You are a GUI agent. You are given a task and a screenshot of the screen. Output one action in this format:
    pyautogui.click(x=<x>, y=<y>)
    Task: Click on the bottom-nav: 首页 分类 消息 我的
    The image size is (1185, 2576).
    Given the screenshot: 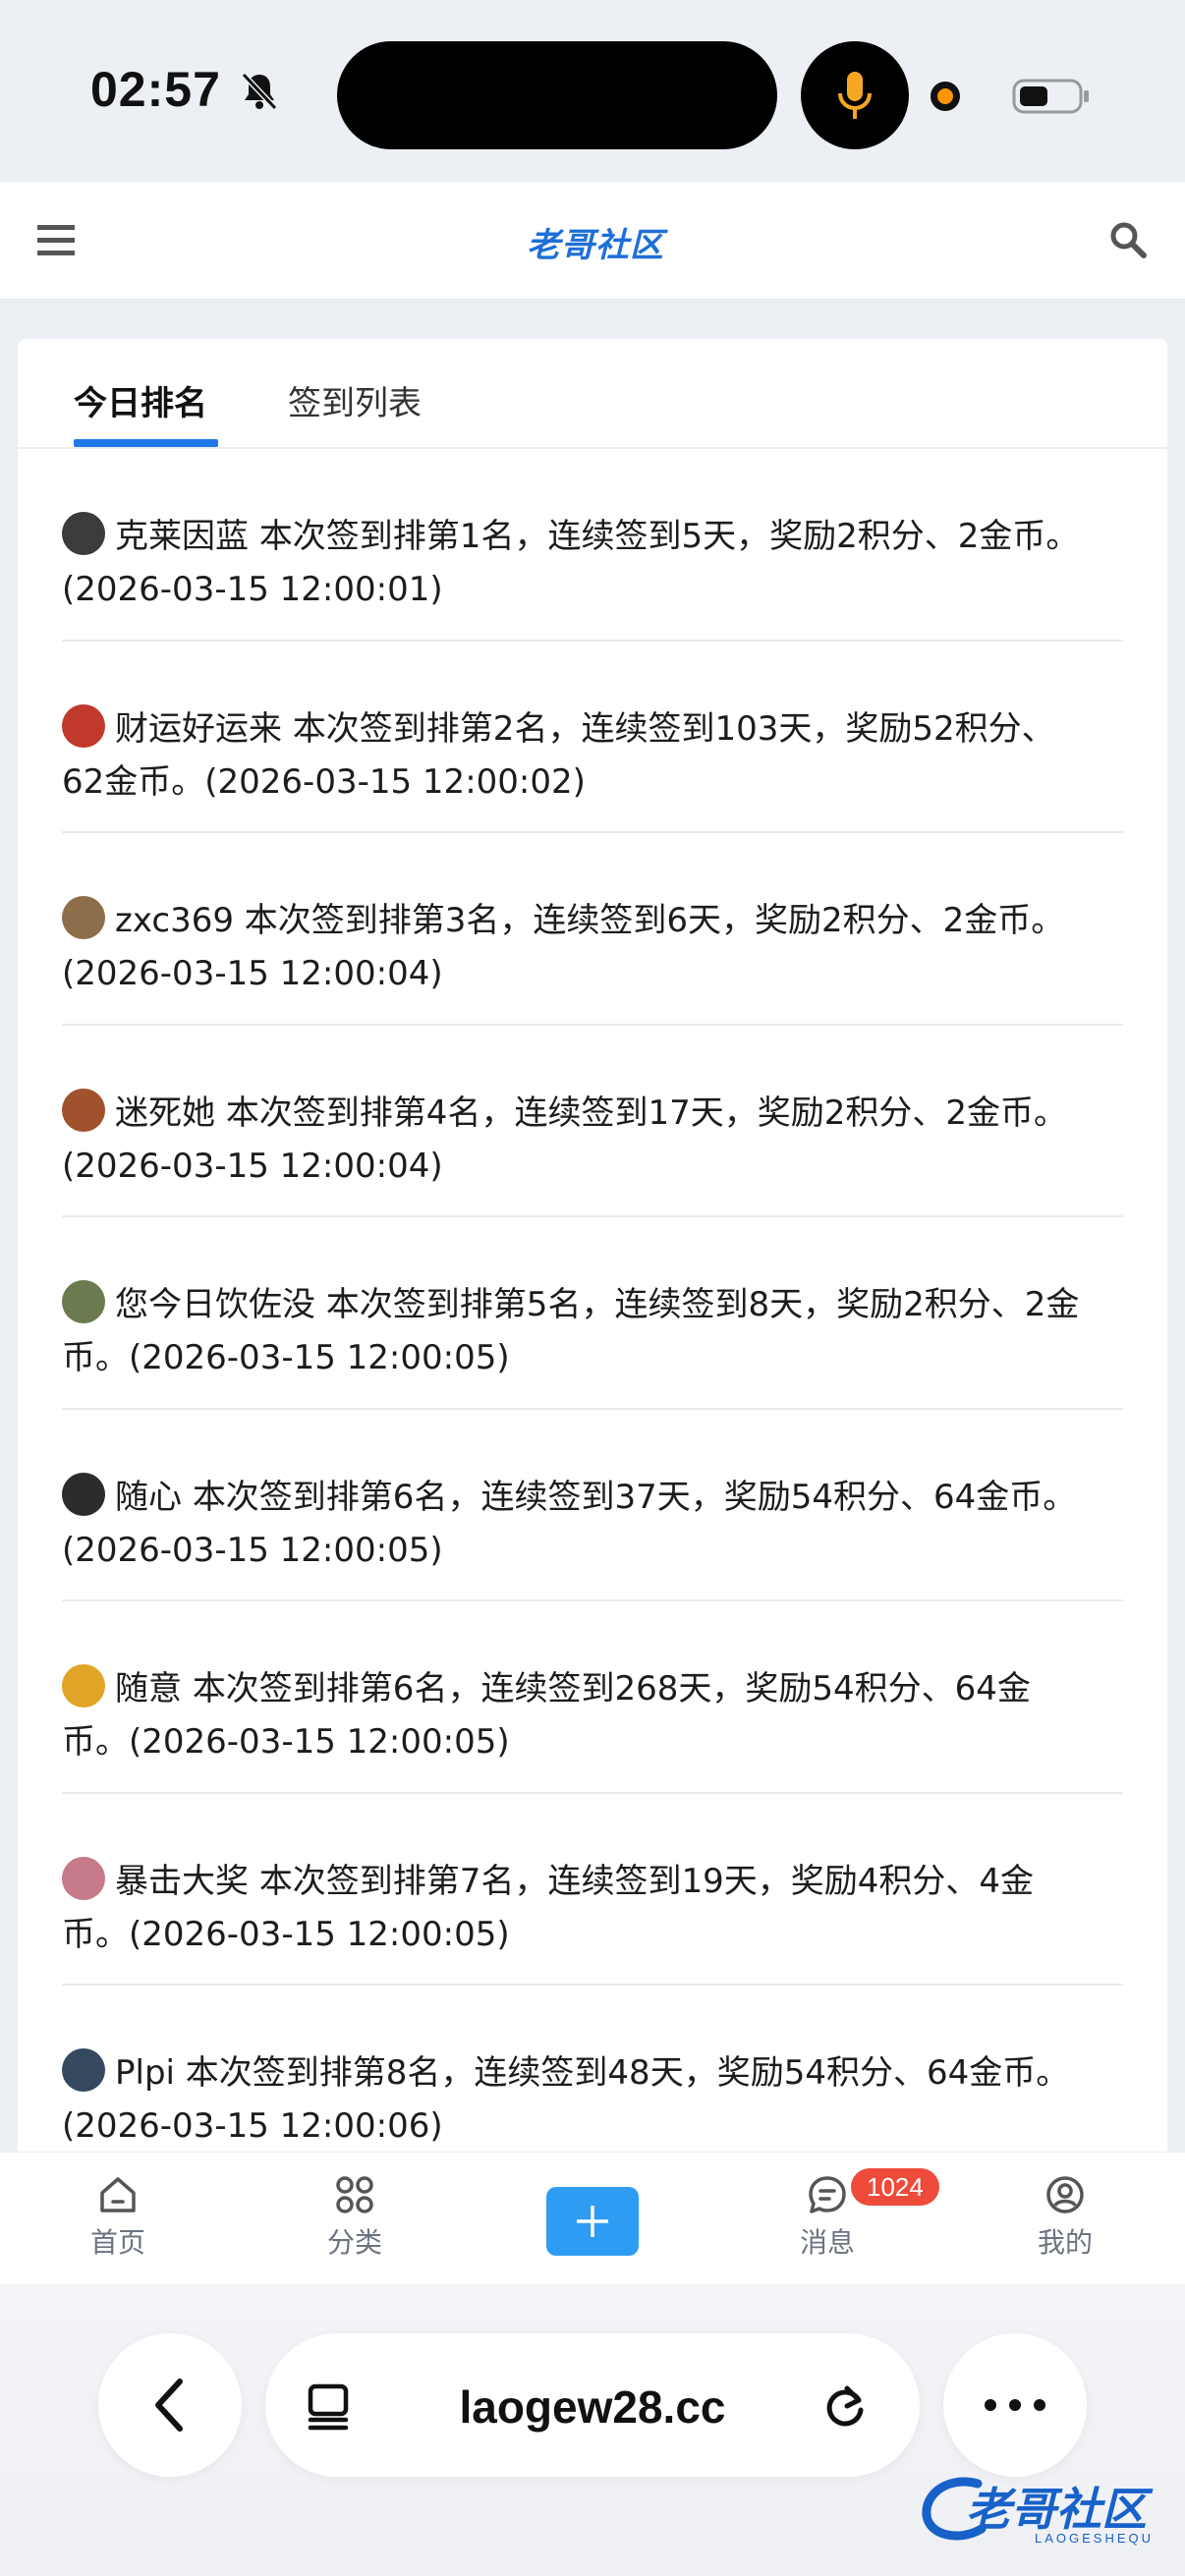 What is the action you would take?
    pyautogui.click(x=592, y=2218)
    